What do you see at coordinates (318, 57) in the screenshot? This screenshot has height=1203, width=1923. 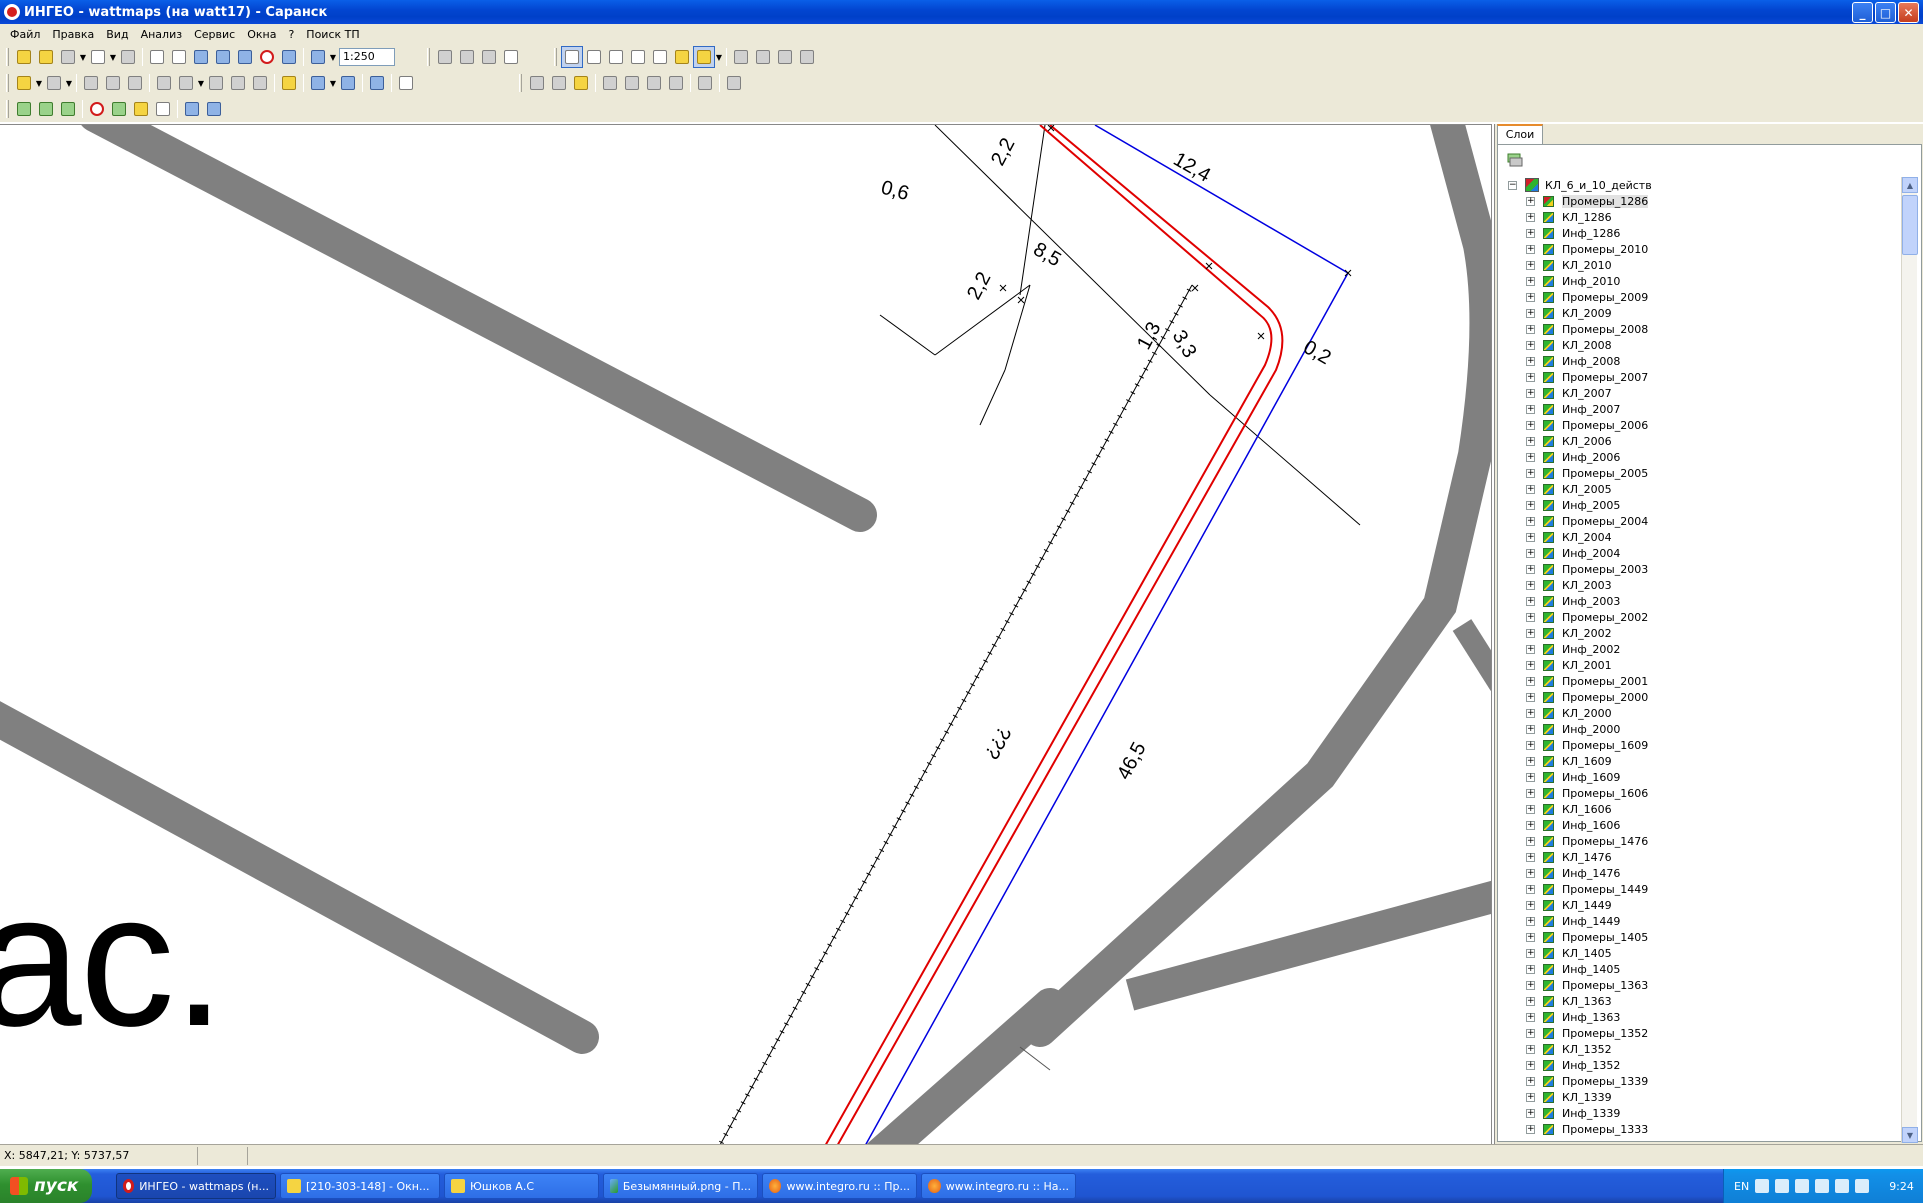 I see `scale-button` at bounding box center [318, 57].